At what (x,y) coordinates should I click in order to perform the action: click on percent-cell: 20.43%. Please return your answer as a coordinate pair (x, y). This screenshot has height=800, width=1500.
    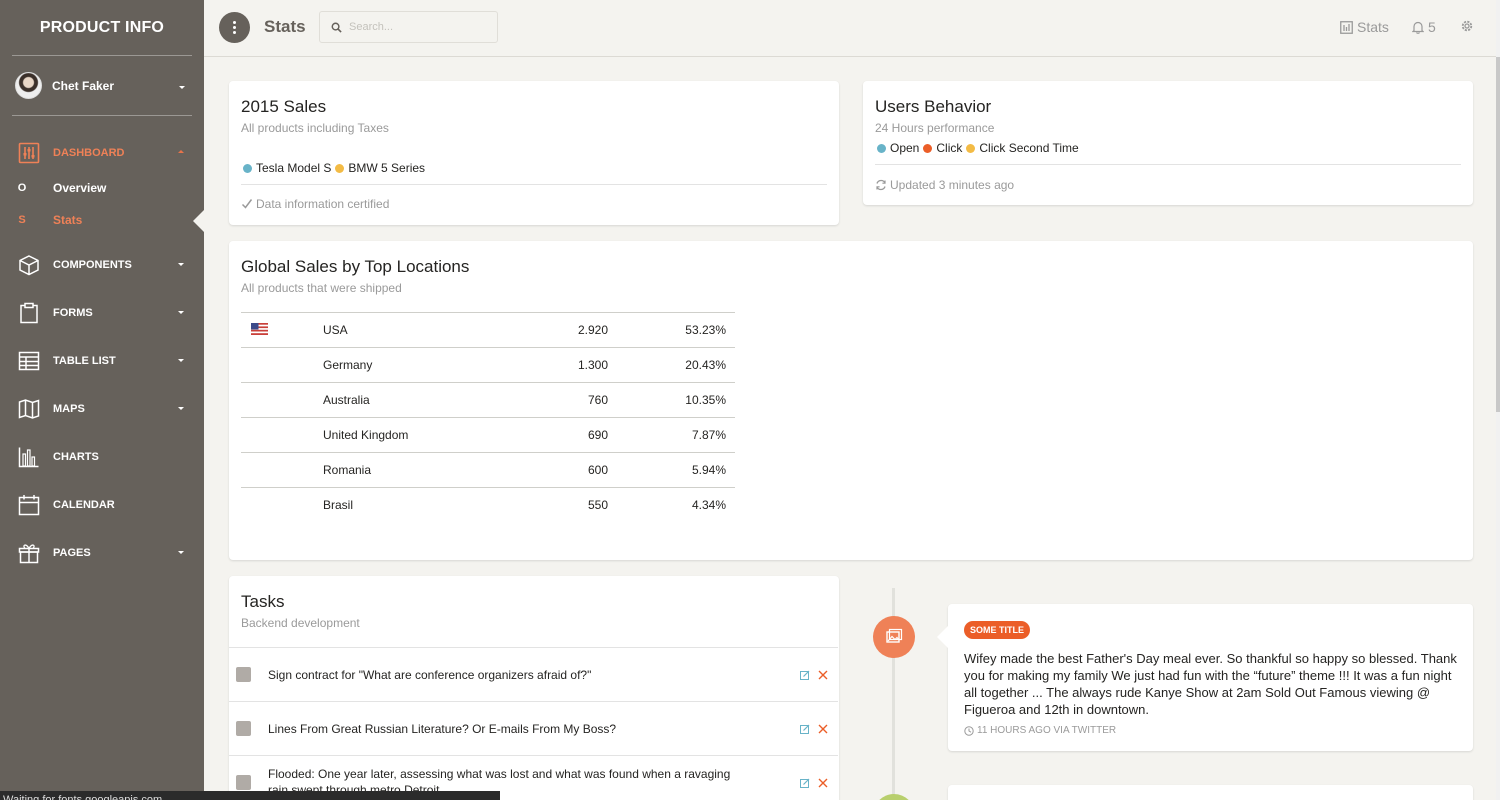
    Looking at the image, I should click on (671, 365).